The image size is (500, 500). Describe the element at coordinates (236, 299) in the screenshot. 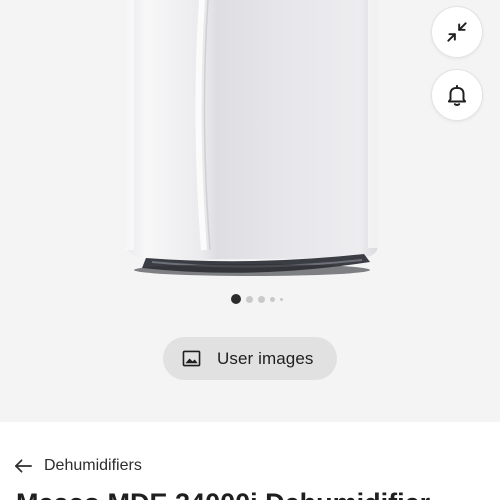

I see `pagination-dot-active` at that location.